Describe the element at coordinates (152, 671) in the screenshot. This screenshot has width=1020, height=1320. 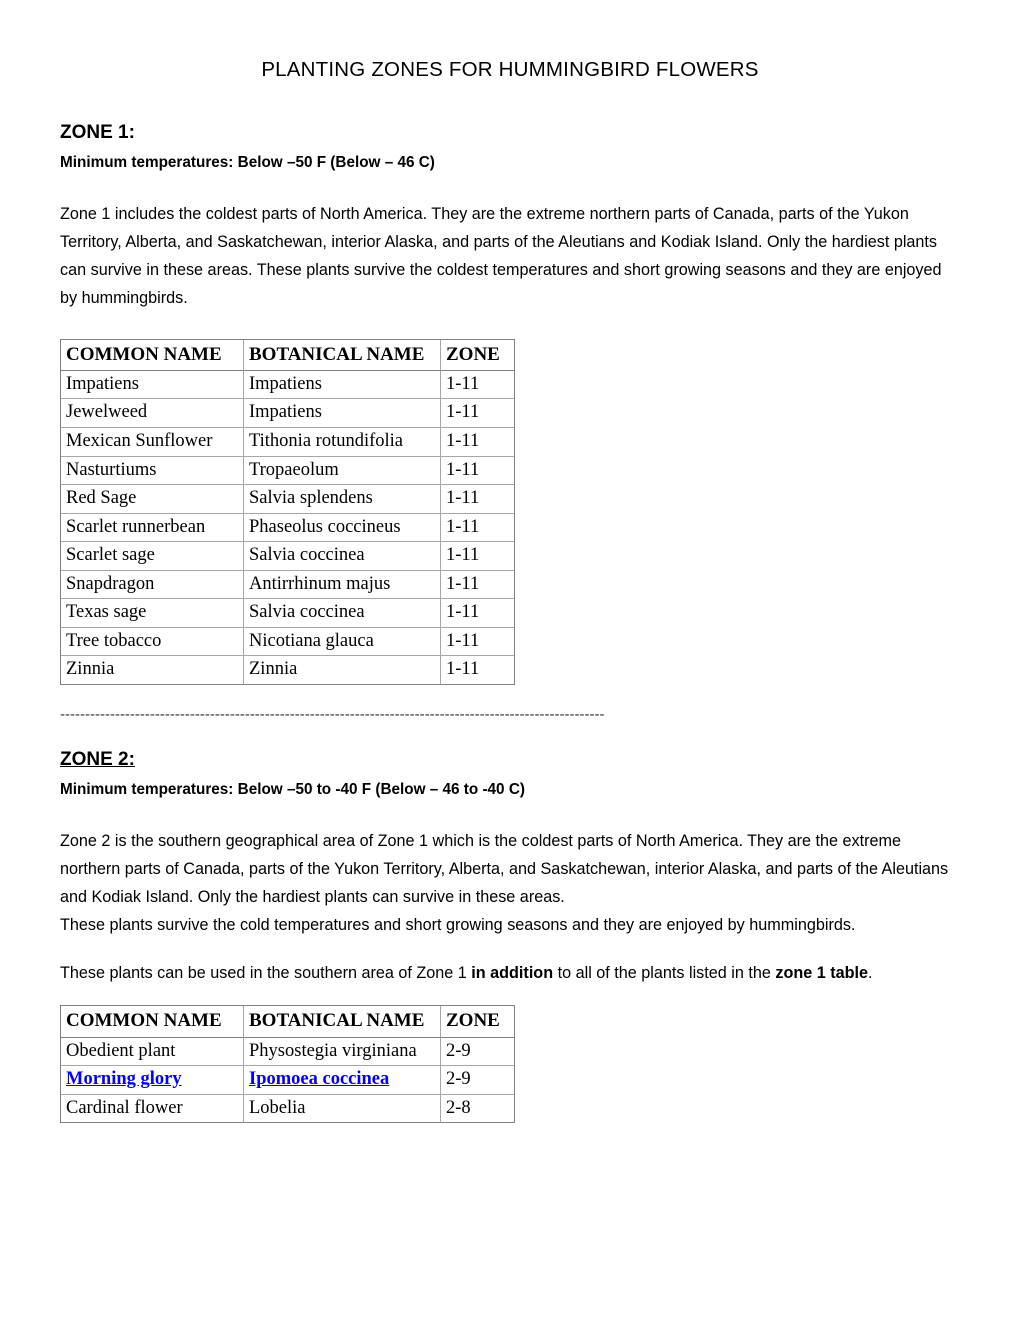
I see `cell-common-name: Zinnia` at that location.